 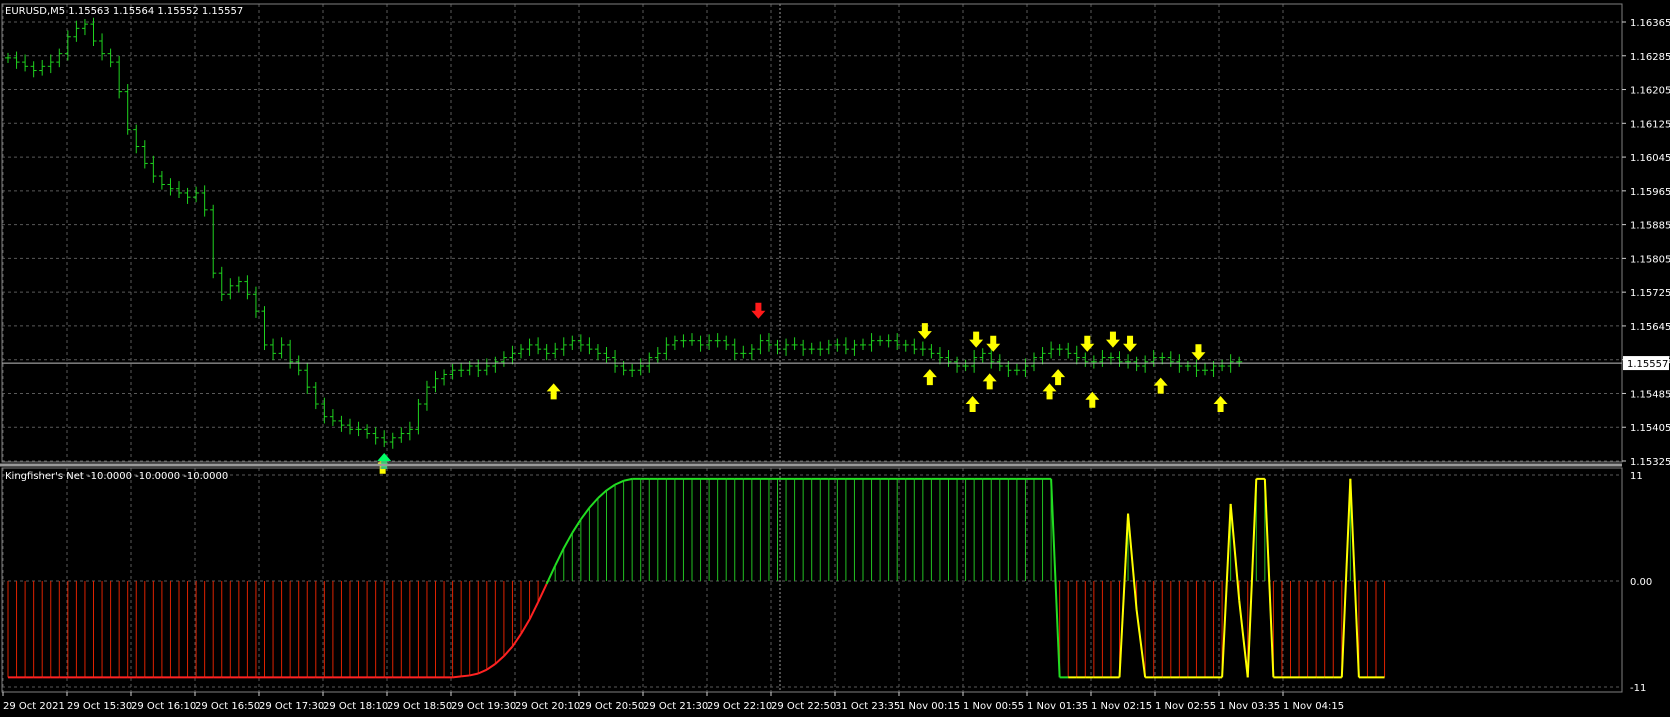 I want to click on price-axis-label: 1.15725, so click(x=1650, y=293).